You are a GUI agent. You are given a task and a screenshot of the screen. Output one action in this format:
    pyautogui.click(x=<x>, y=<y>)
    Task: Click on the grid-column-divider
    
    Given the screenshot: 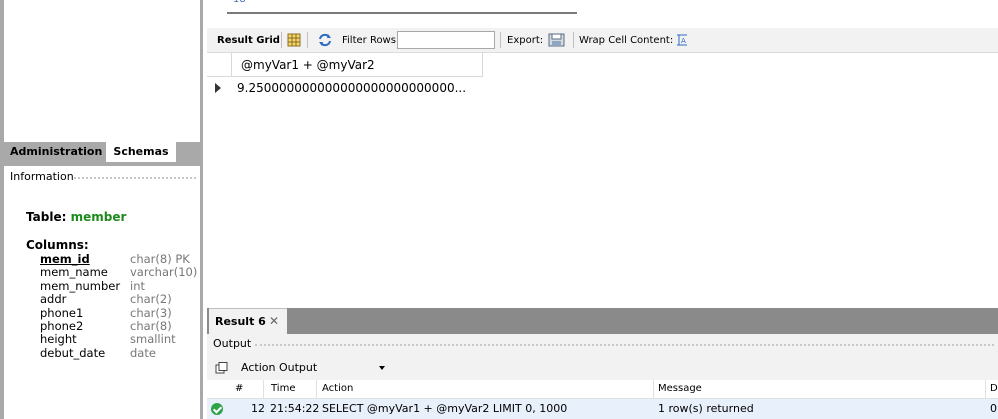 What is the action you would take?
    pyautogui.click(x=482, y=65)
    